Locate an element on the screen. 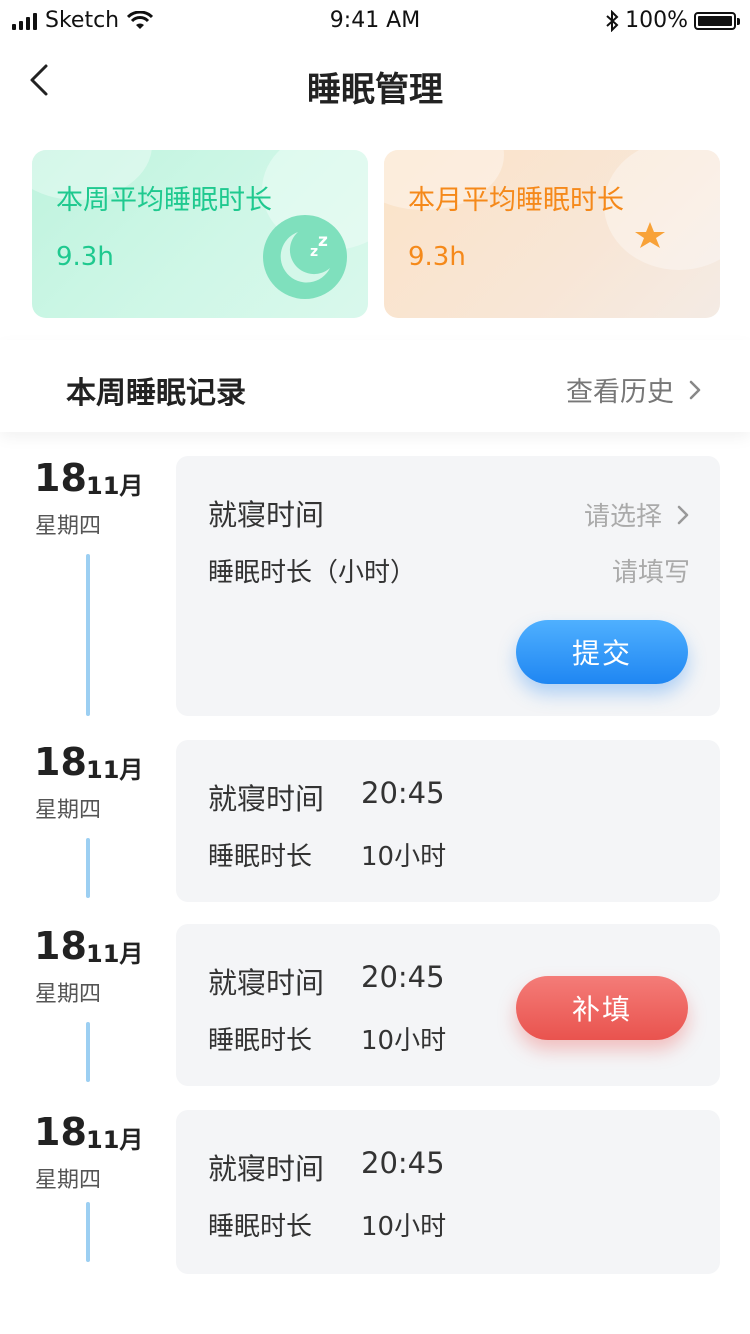  submit-button: 提交 is located at coordinates (602, 652).